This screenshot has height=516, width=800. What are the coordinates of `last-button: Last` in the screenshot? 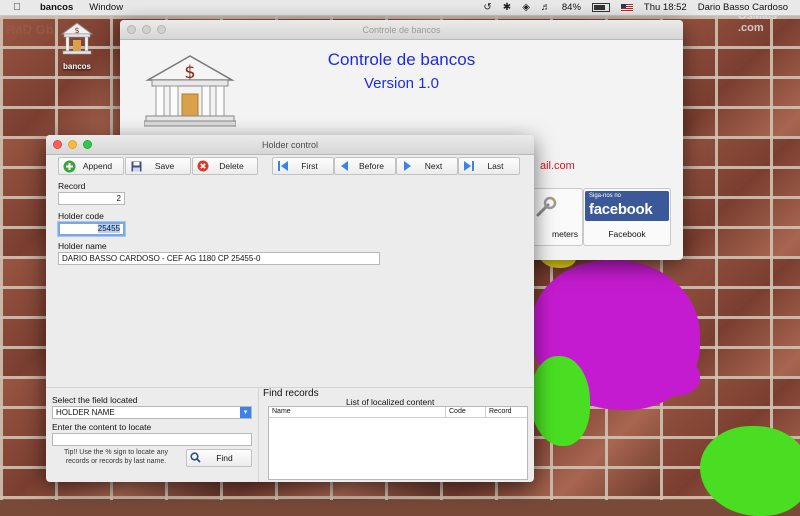 It's located at (489, 166).